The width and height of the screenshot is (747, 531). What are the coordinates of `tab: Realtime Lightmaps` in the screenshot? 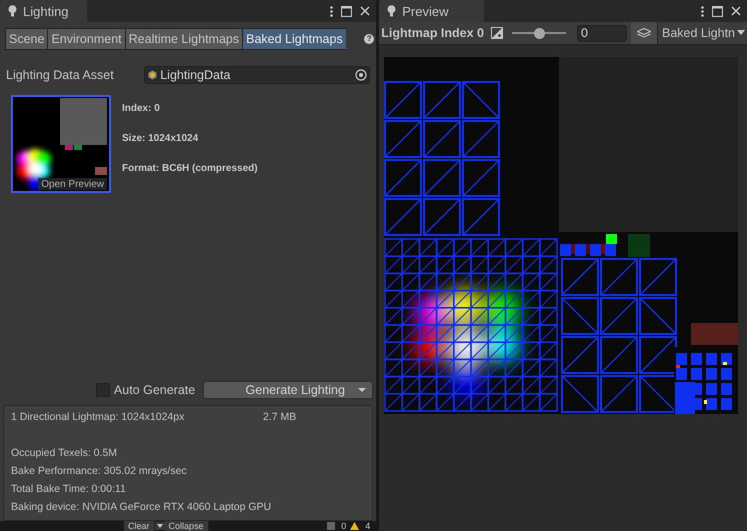 It's located at (183, 39).